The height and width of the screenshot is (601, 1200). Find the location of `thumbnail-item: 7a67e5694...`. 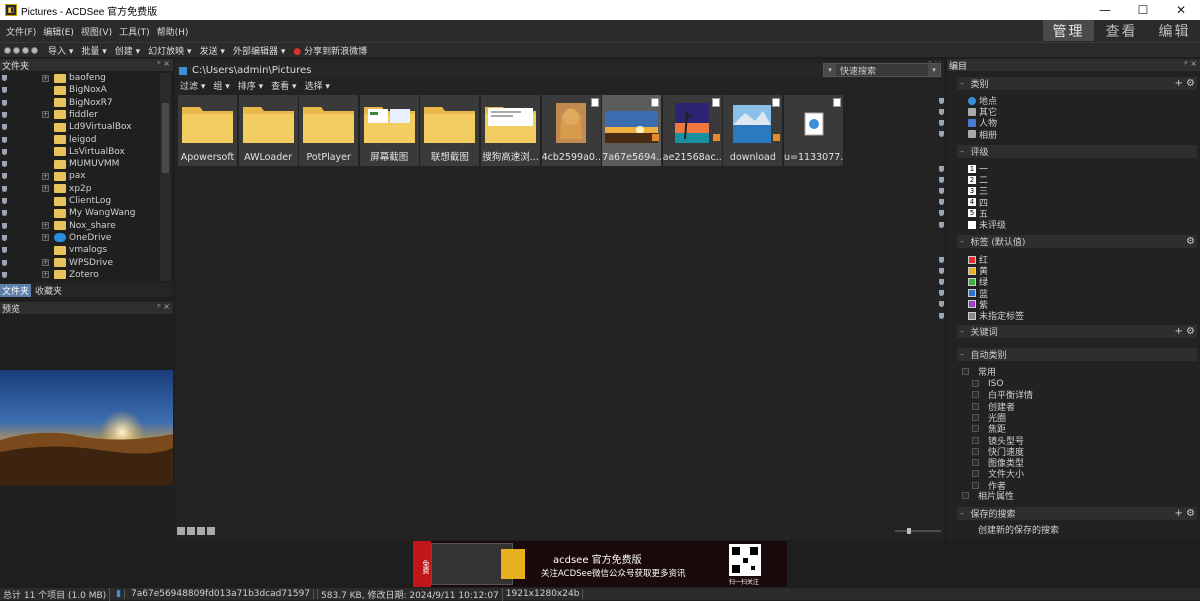

thumbnail-item: 7a67e5694... is located at coordinates (632, 130).